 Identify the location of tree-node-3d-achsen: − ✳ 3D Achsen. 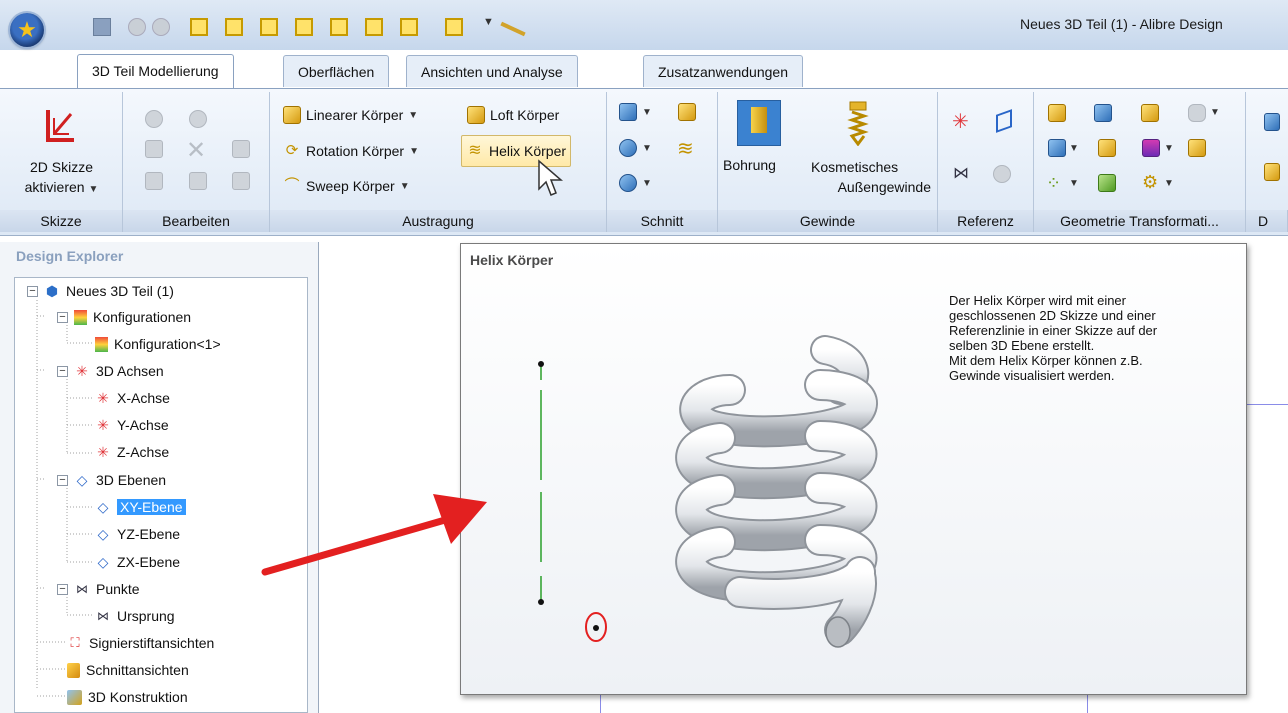
(110, 371).